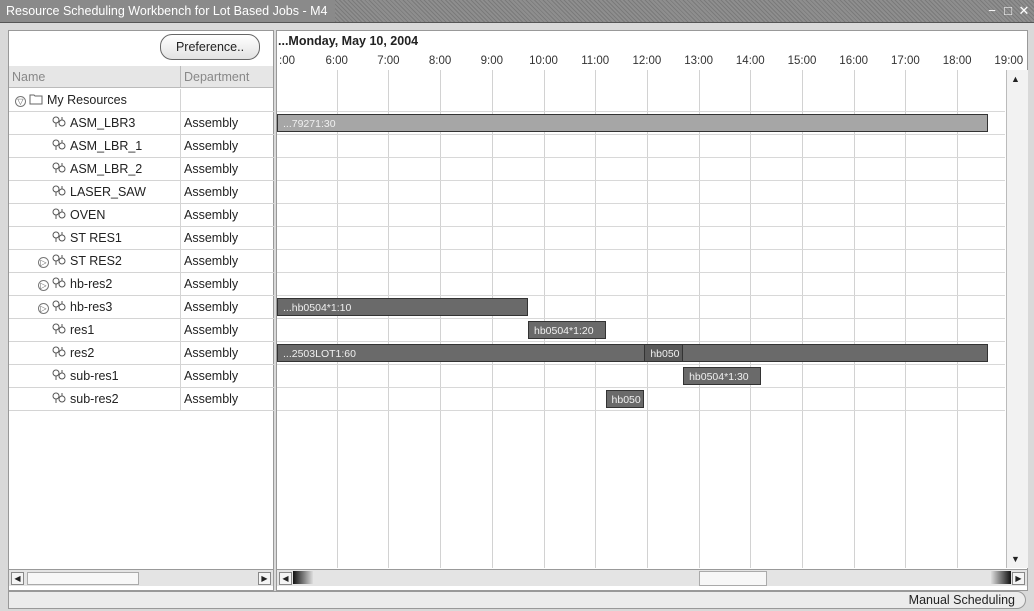 This screenshot has width=1034, height=611. I want to click on resource-row: ASM_LBR3 Assembly, so click(141, 123).